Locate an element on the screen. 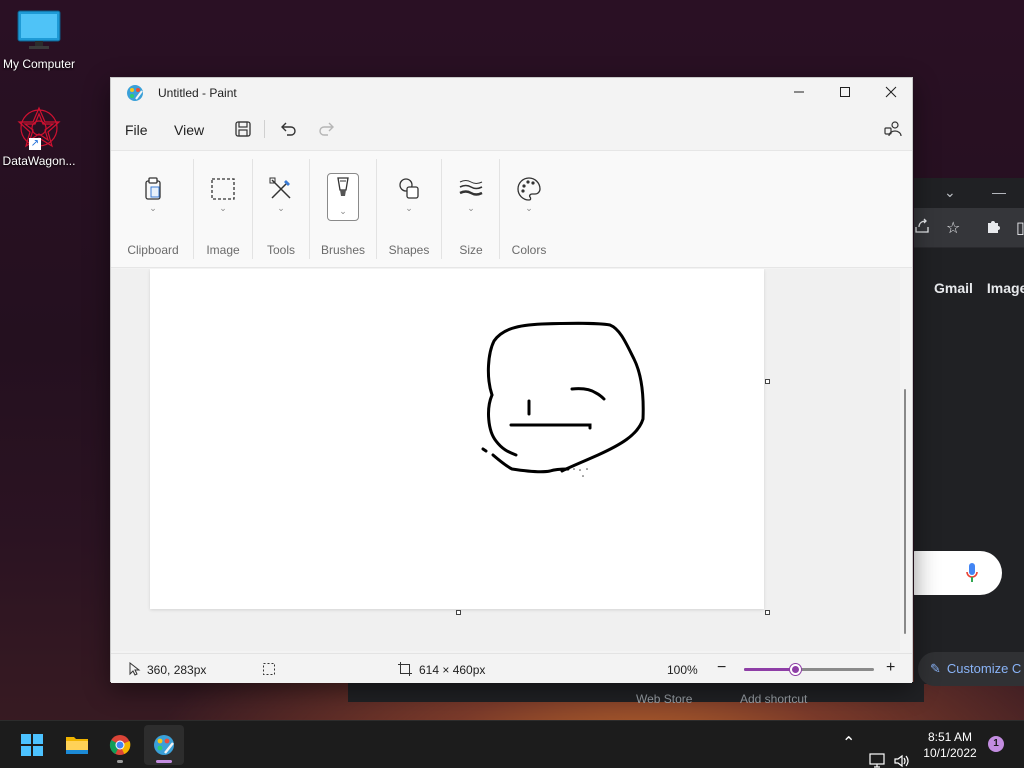 The height and width of the screenshot is (768, 1024). paint-icon is located at coordinates (164, 745).